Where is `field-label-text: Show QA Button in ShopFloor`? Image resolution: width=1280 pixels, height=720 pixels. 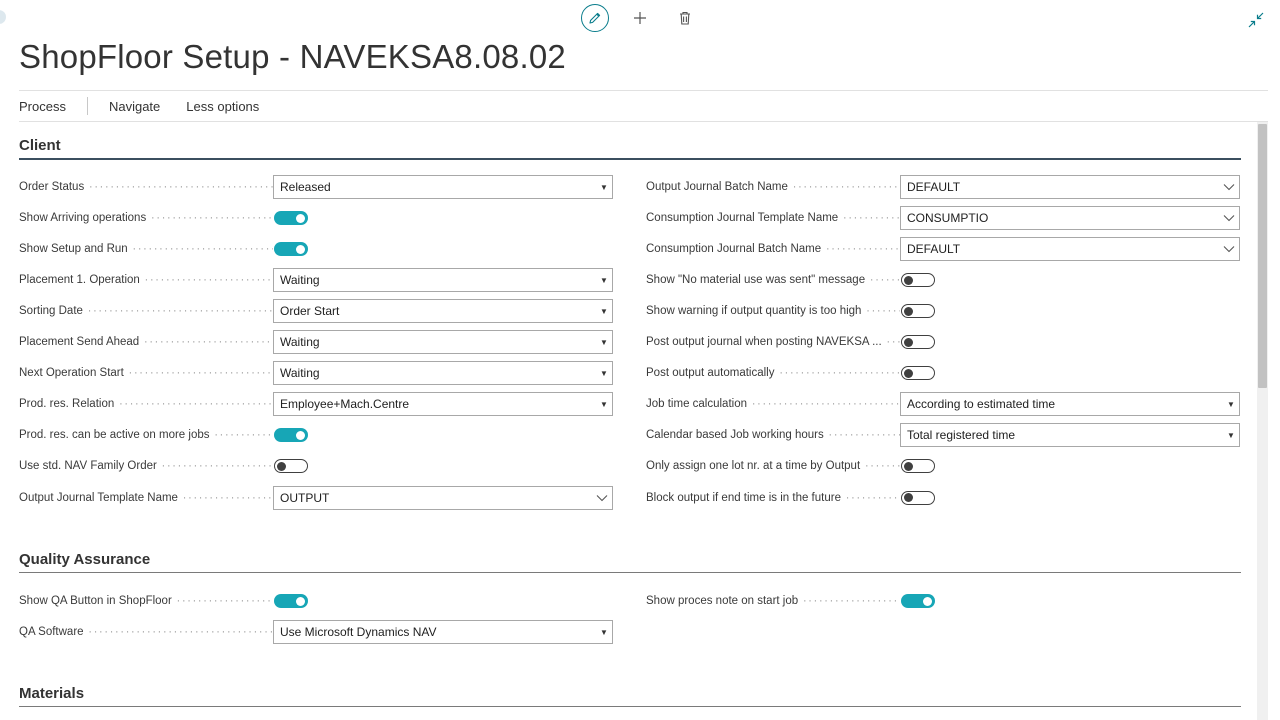 field-label-text: Show QA Button in ShopFloor is located at coordinates (95, 601).